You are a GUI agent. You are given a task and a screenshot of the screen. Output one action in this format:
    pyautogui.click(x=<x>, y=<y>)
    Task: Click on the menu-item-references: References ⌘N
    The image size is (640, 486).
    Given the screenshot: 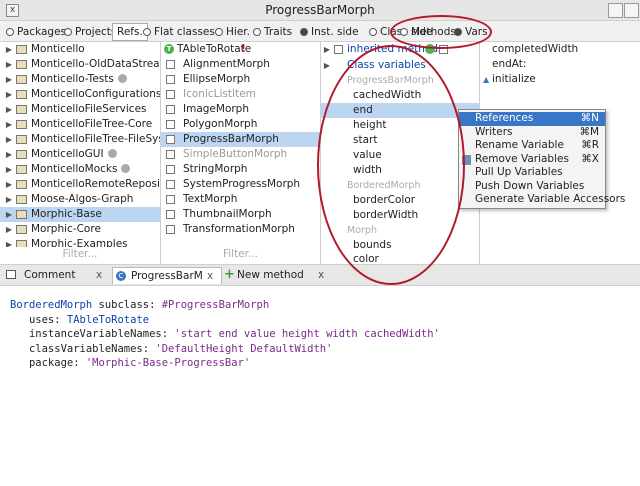 What is the action you would take?
    pyautogui.click(x=532, y=119)
    